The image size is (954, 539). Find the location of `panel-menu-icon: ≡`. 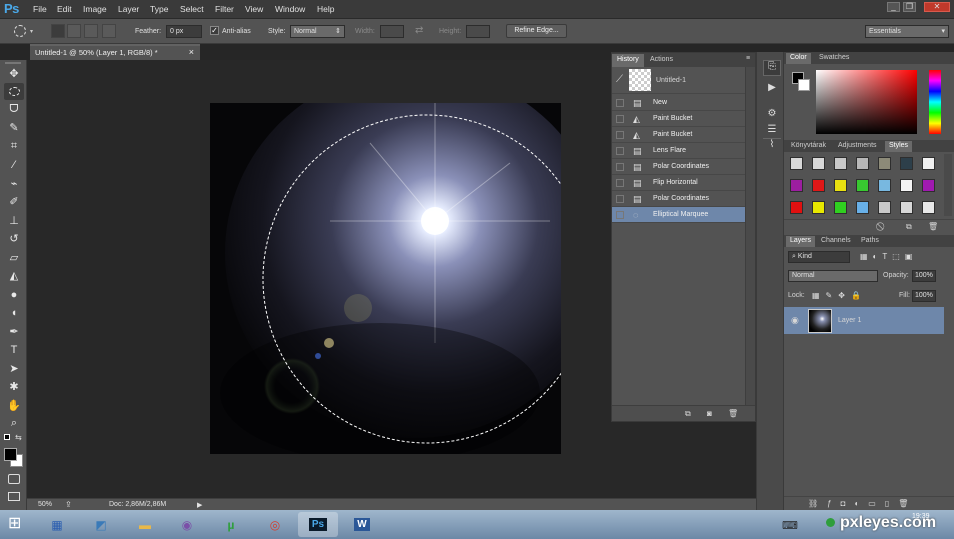

panel-menu-icon: ≡ is located at coordinates (748, 58).